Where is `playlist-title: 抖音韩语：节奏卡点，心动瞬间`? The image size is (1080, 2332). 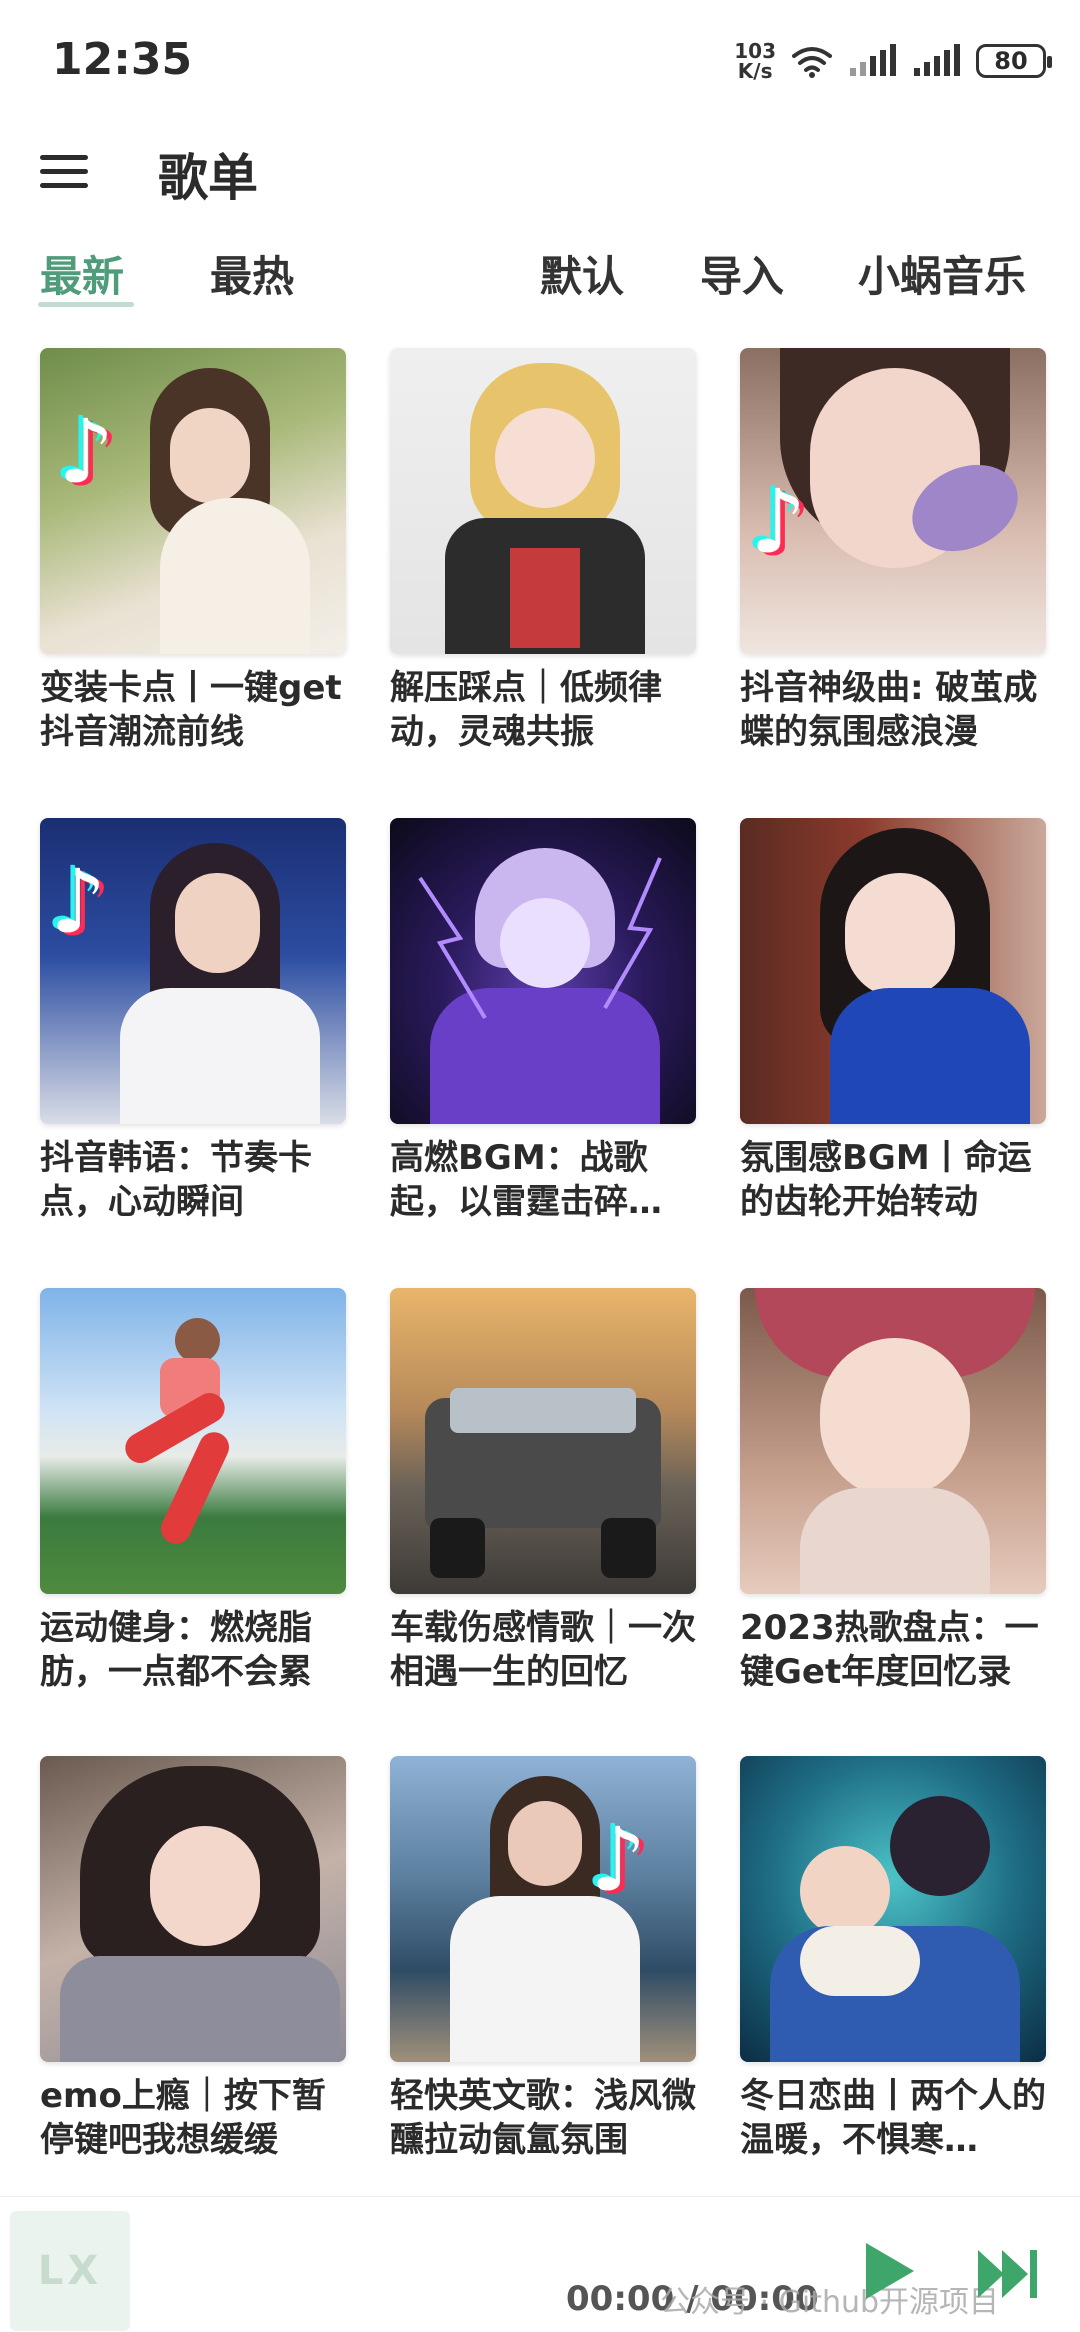
playlist-title: 抖音韩语：节奏卡点，心动瞬间 is located at coordinates (176, 1180).